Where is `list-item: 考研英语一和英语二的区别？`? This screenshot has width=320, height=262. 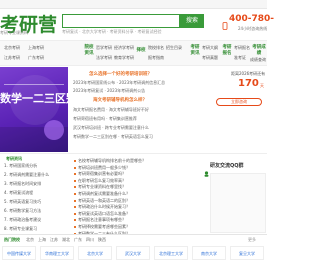 list-item: 考研英语一和英语二的区别？ is located at coordinates (136, 200).